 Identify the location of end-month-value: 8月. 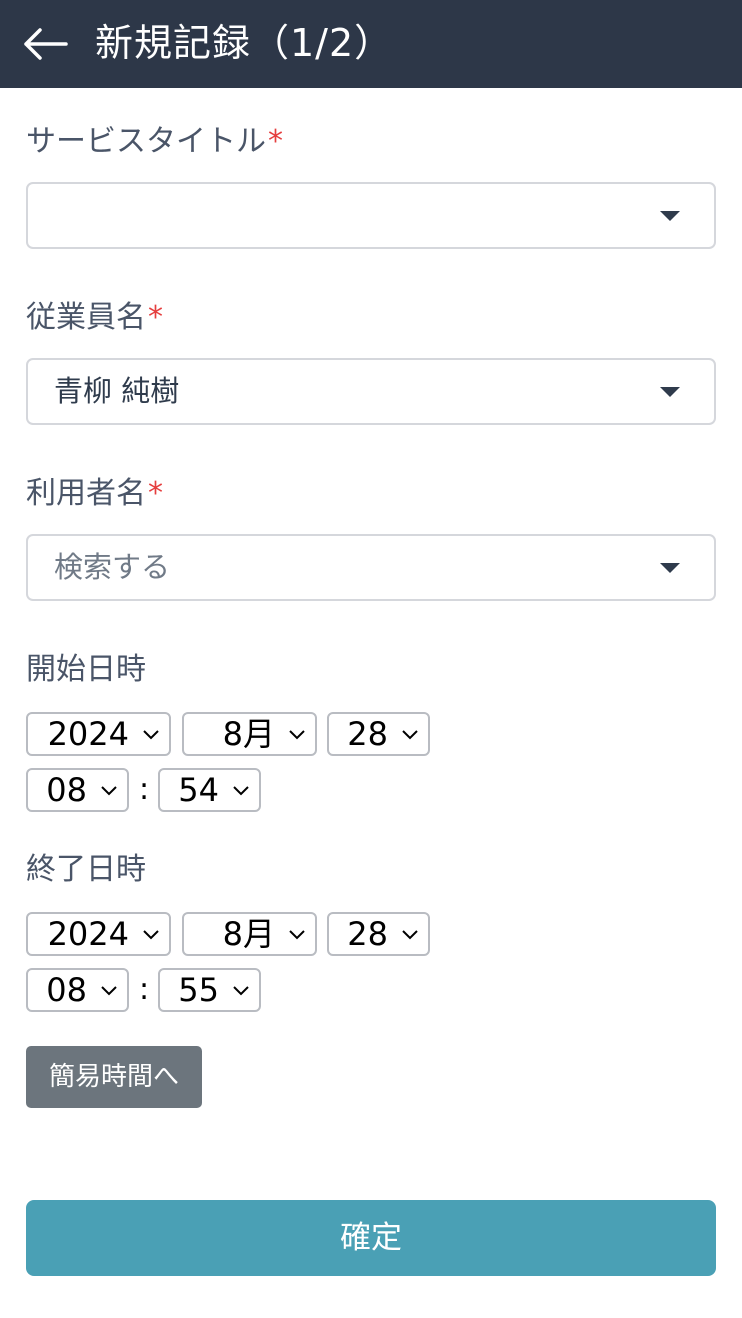
(248, 934).